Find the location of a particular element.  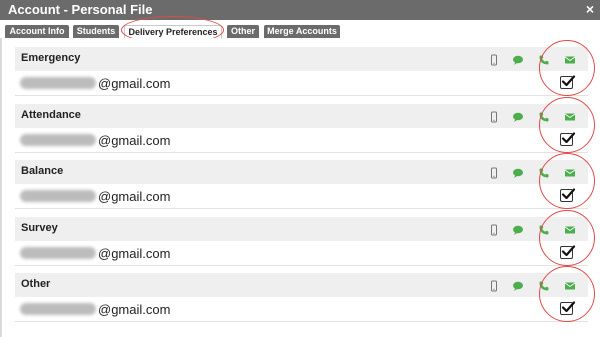

section-label: Survey is located at coordinates (39, 228).